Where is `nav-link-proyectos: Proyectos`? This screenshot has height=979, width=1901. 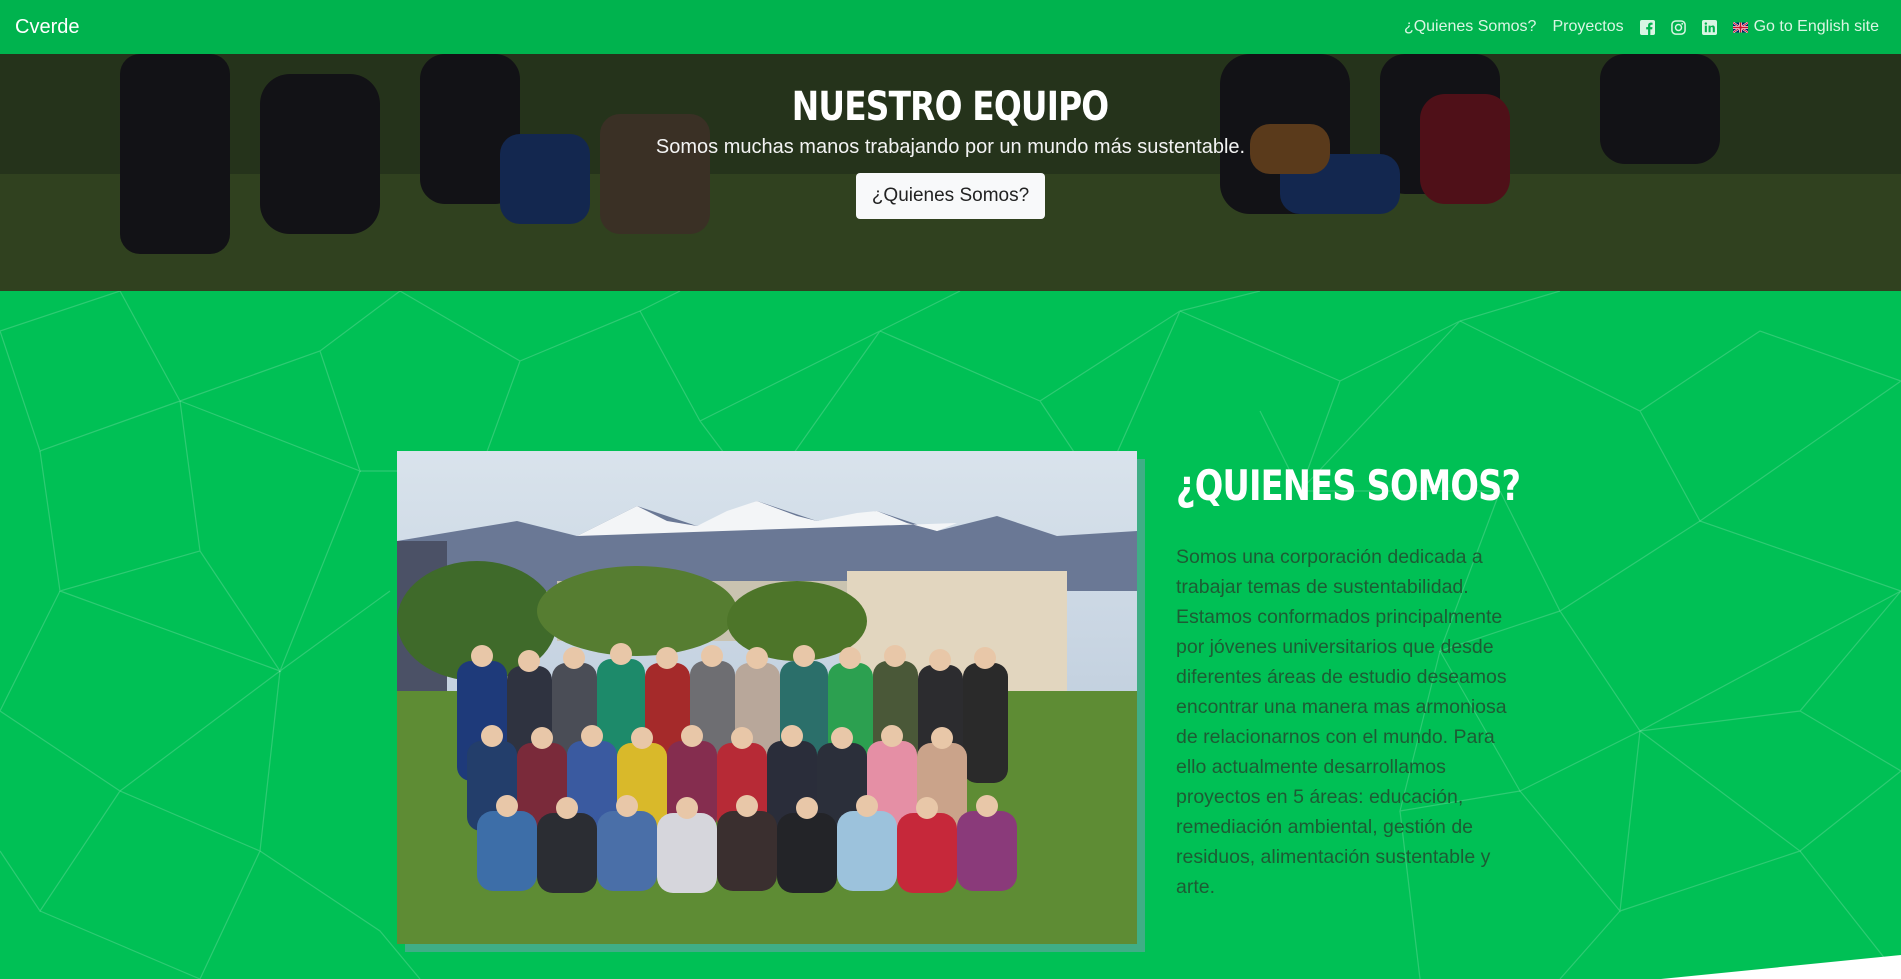
nav-link-proyectos: Proyectos is located at coordinates (1587, 27).